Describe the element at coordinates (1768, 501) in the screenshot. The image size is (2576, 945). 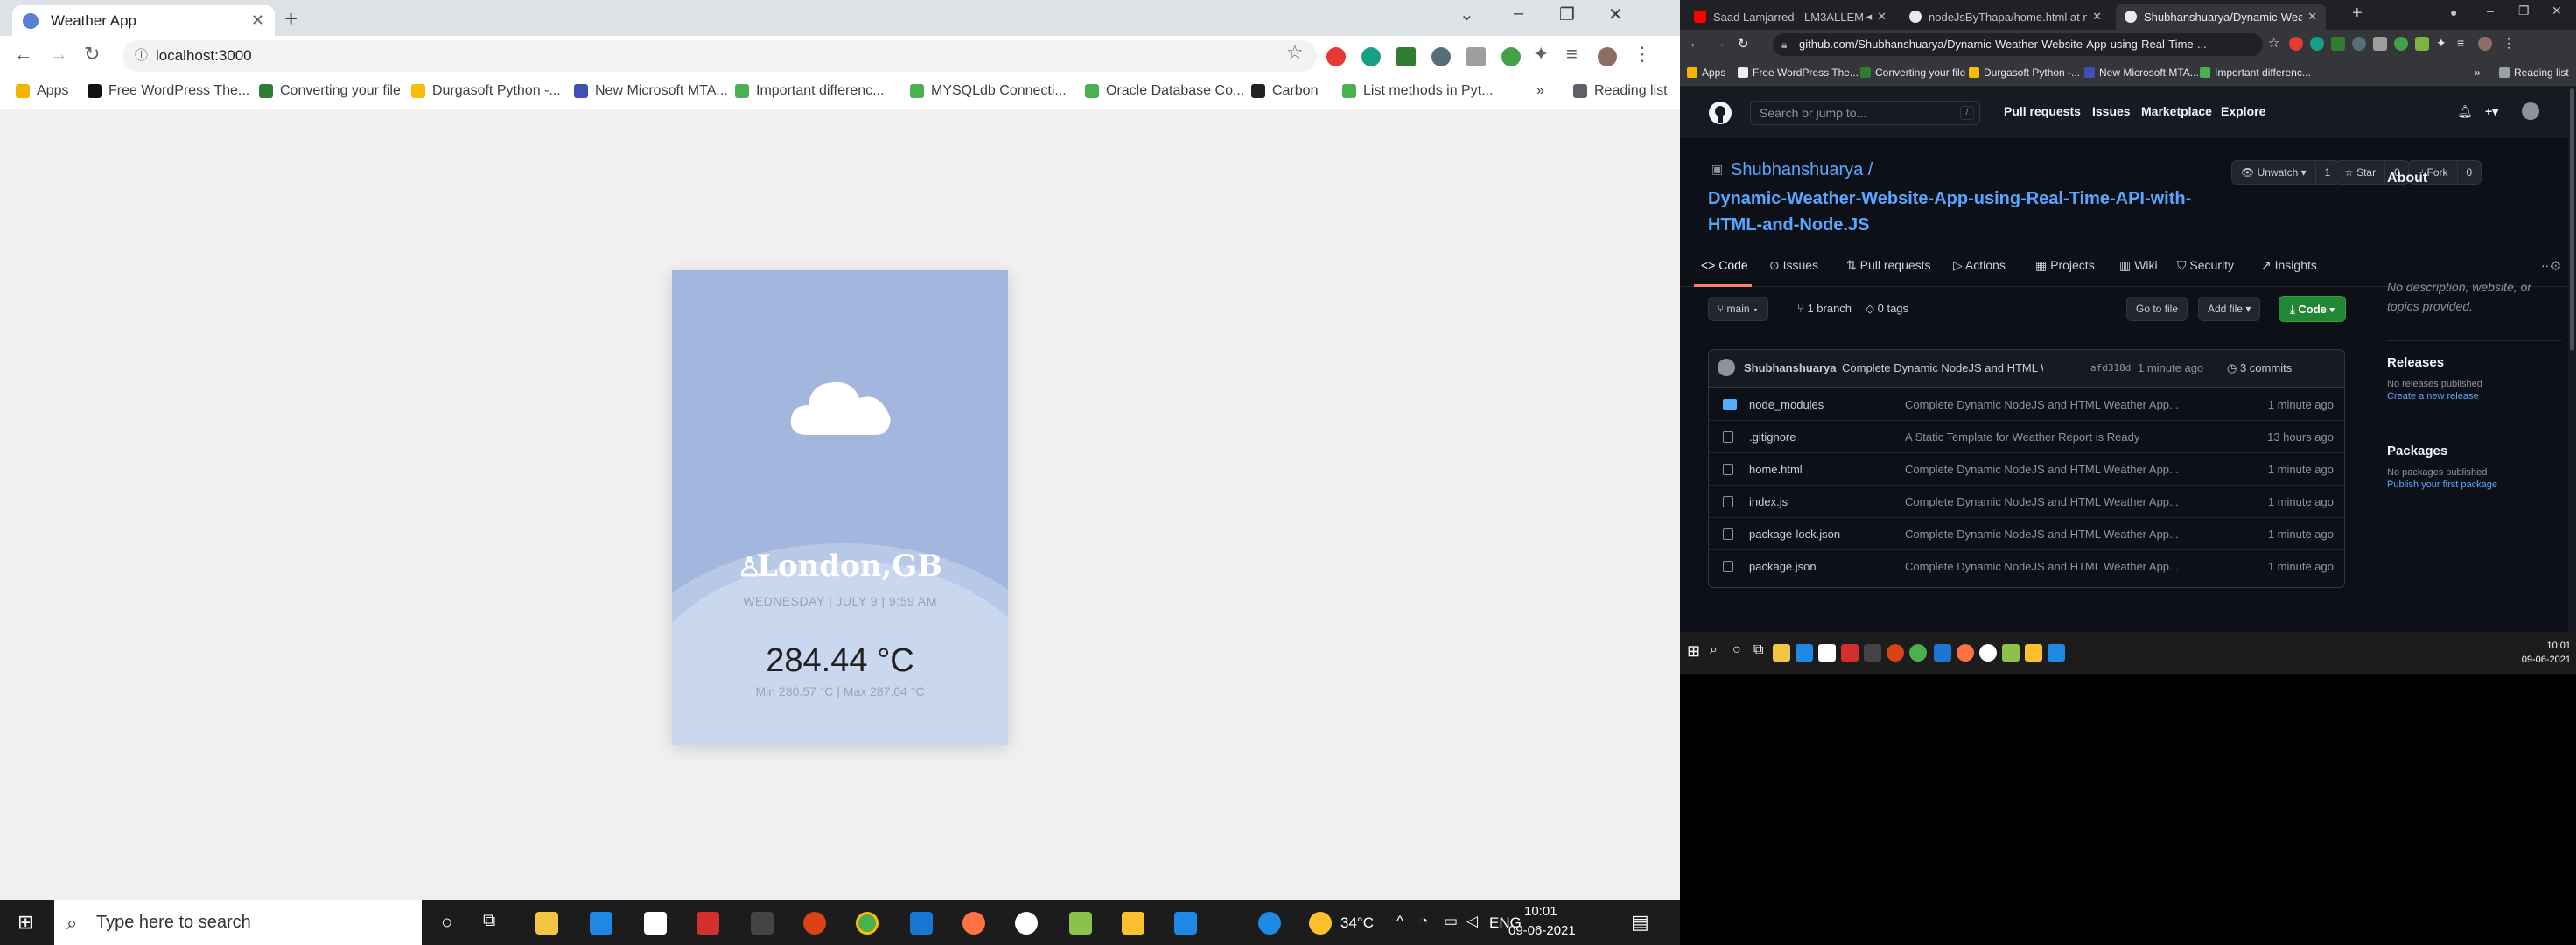
I see `file-name: index.js` at that location.